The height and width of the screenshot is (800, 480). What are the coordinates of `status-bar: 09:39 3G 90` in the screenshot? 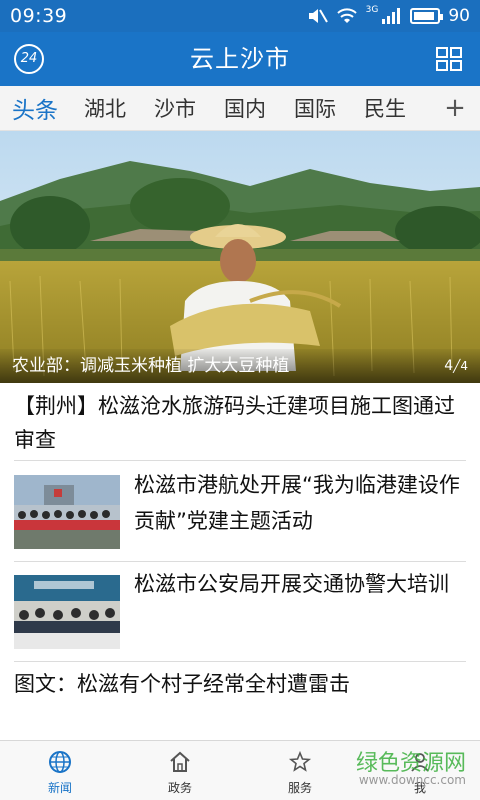 It's located at (240, 16).